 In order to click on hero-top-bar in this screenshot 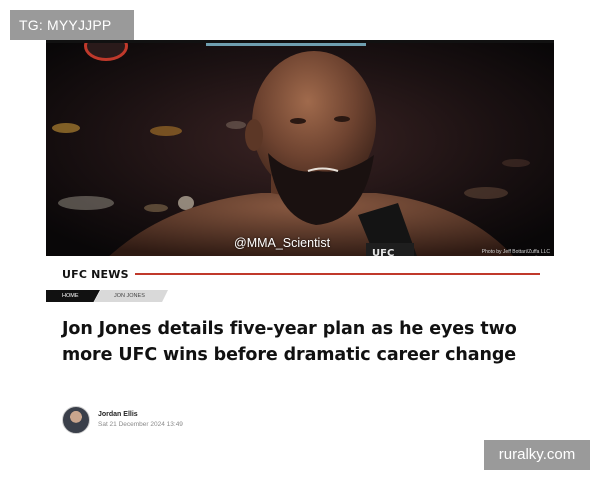, I will do `click(286, 44)`.